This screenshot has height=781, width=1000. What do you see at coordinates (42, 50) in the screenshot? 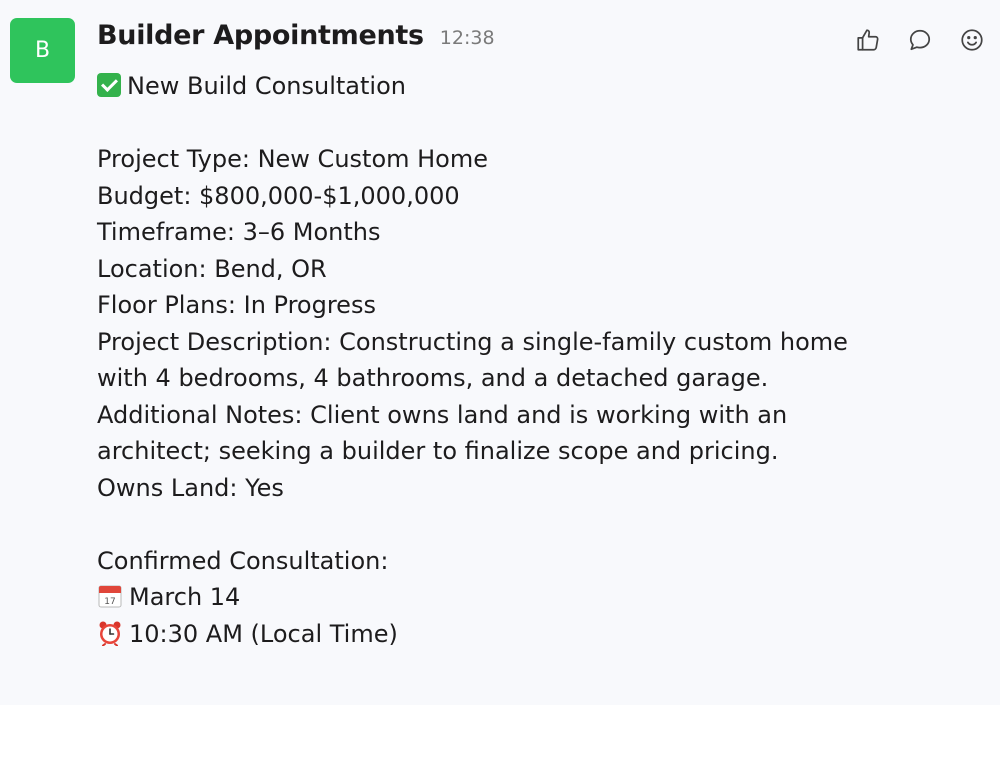
I see `avatar: B` at bounding box center [42, 50].